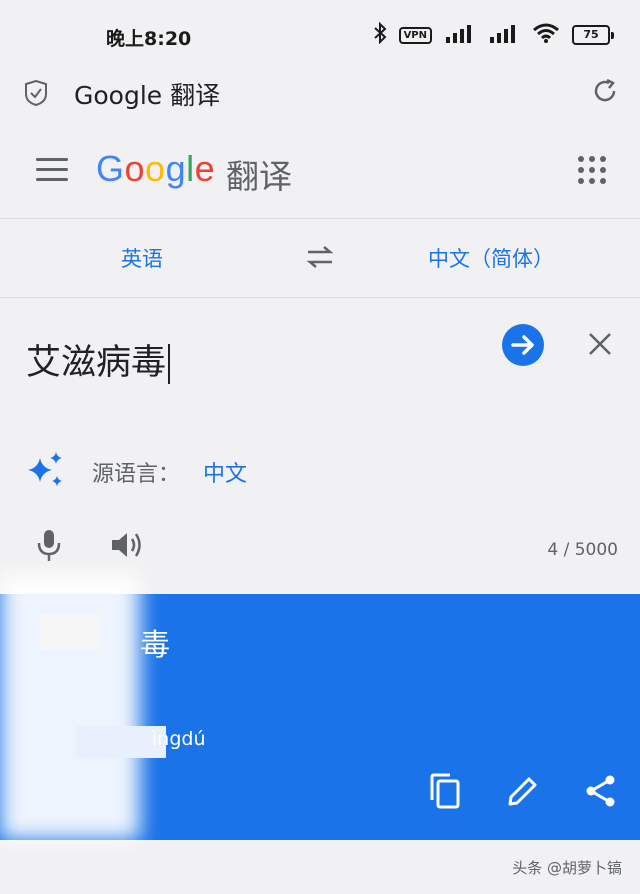 The image size is (640, 894). I want to click on app-header: Google 翻译, so click(320, 174).